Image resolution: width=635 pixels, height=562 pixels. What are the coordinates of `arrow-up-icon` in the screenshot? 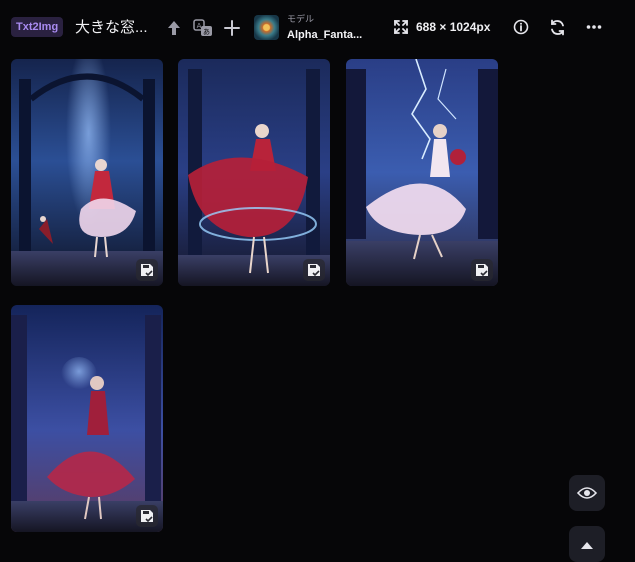 It's located at (174, 28).